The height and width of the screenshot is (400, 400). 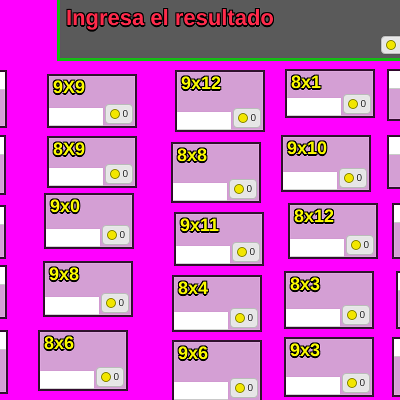 What do you see at coordinates (199, 224) in the screenshot?
I see `multiplication-label: 9x11` at bounding box center [199, 224].